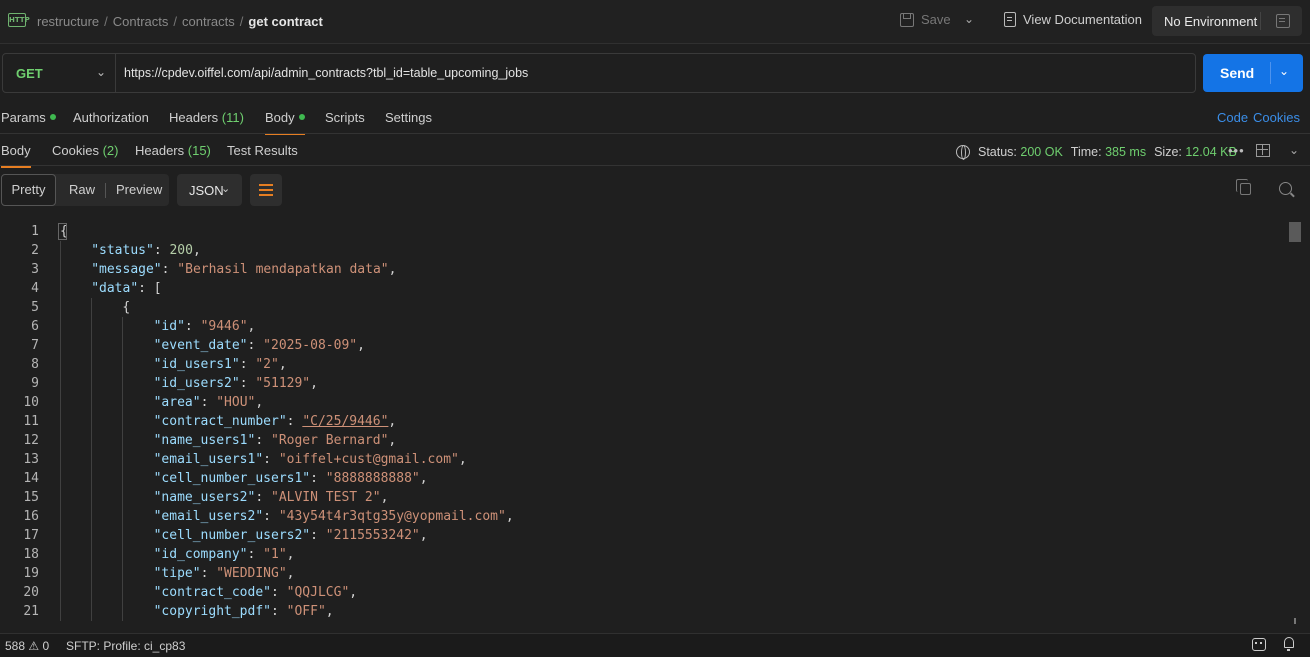  I want to click on environment-selector: No Environment, so click(1227, 21).